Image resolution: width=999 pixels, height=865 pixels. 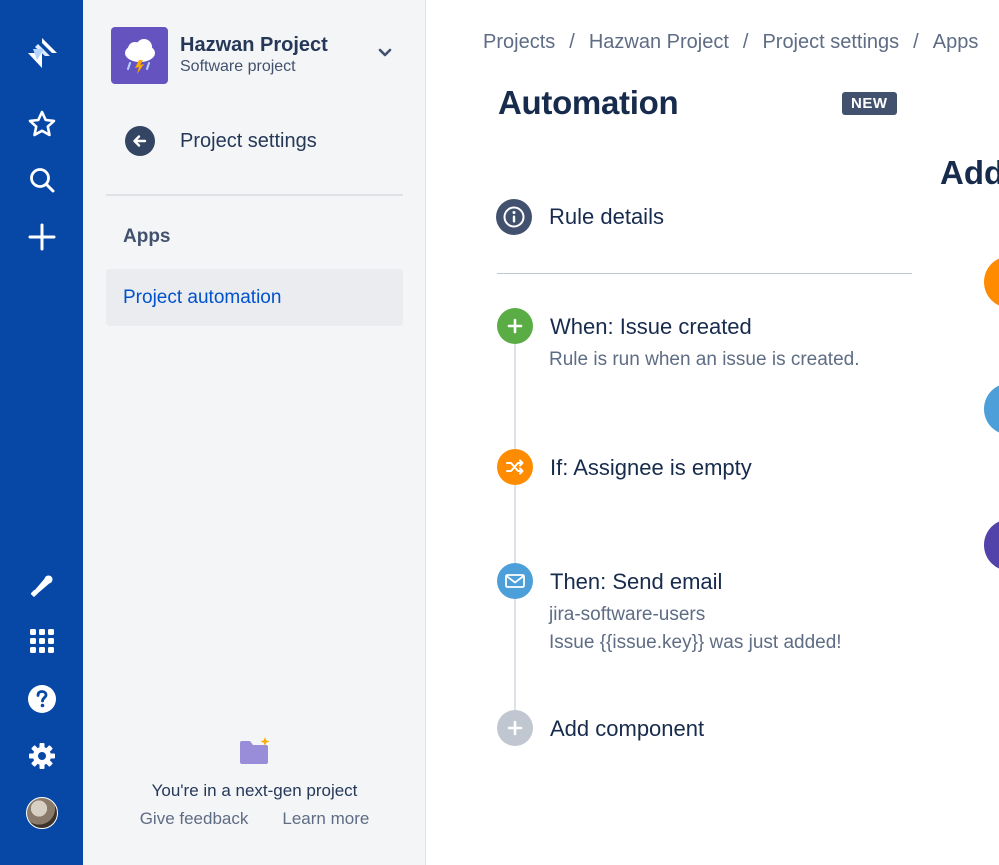 I want to click on shuffle-icon, so click(x=515, y=467).